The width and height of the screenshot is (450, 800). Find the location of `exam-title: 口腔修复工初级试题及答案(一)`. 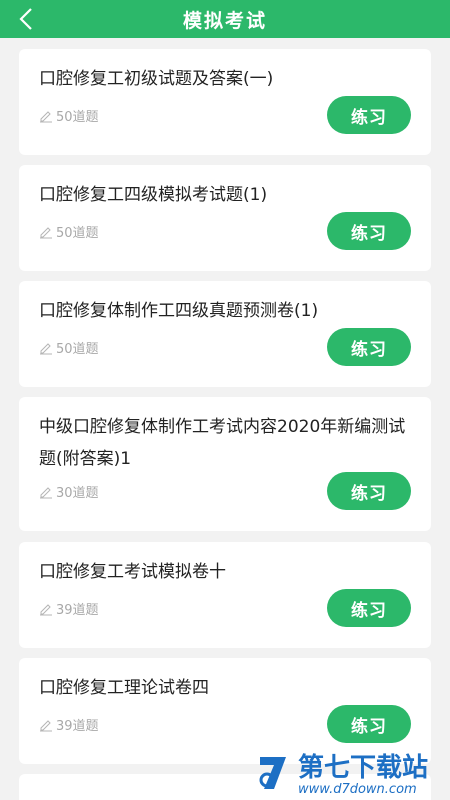

exam-title: 口腔修复工初级试题及答案(一) is located at coordinates (156, 79).